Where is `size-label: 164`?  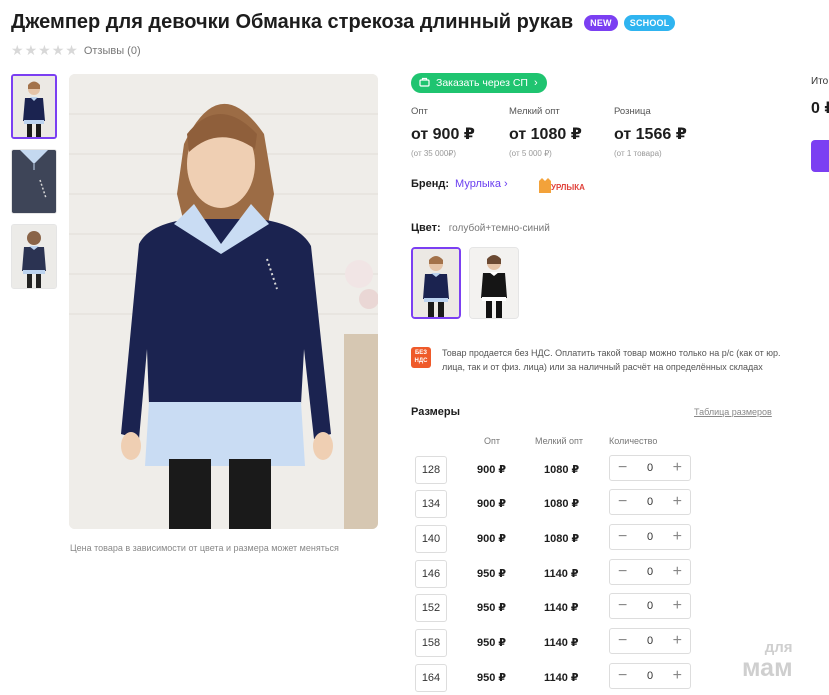
size-label: 164 is located at coordinates (431, 678).